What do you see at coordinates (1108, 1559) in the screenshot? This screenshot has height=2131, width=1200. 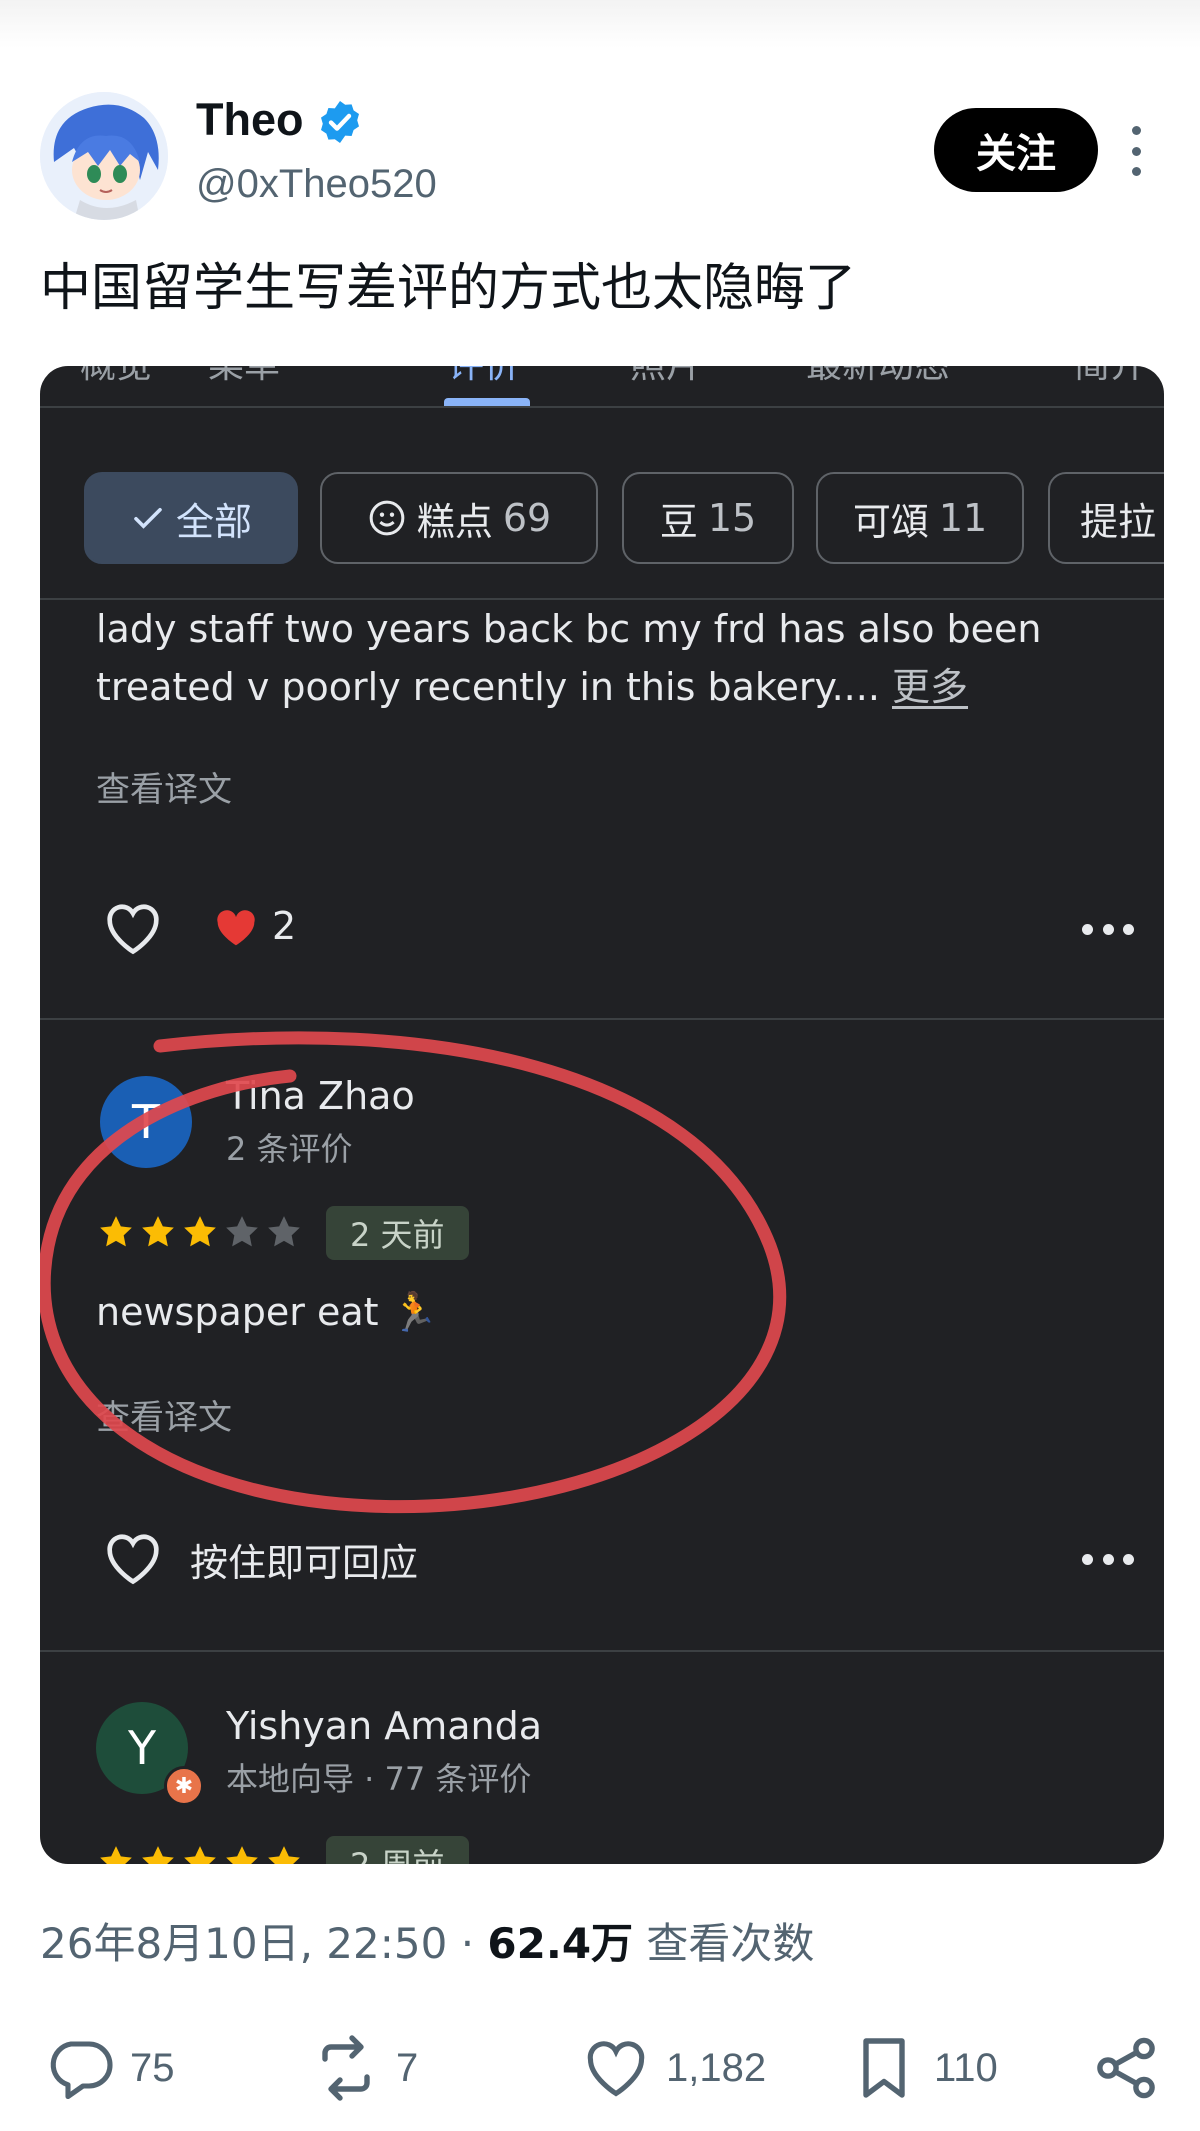 I see `review2-more-icon` at bounding box center [1108, 1559].